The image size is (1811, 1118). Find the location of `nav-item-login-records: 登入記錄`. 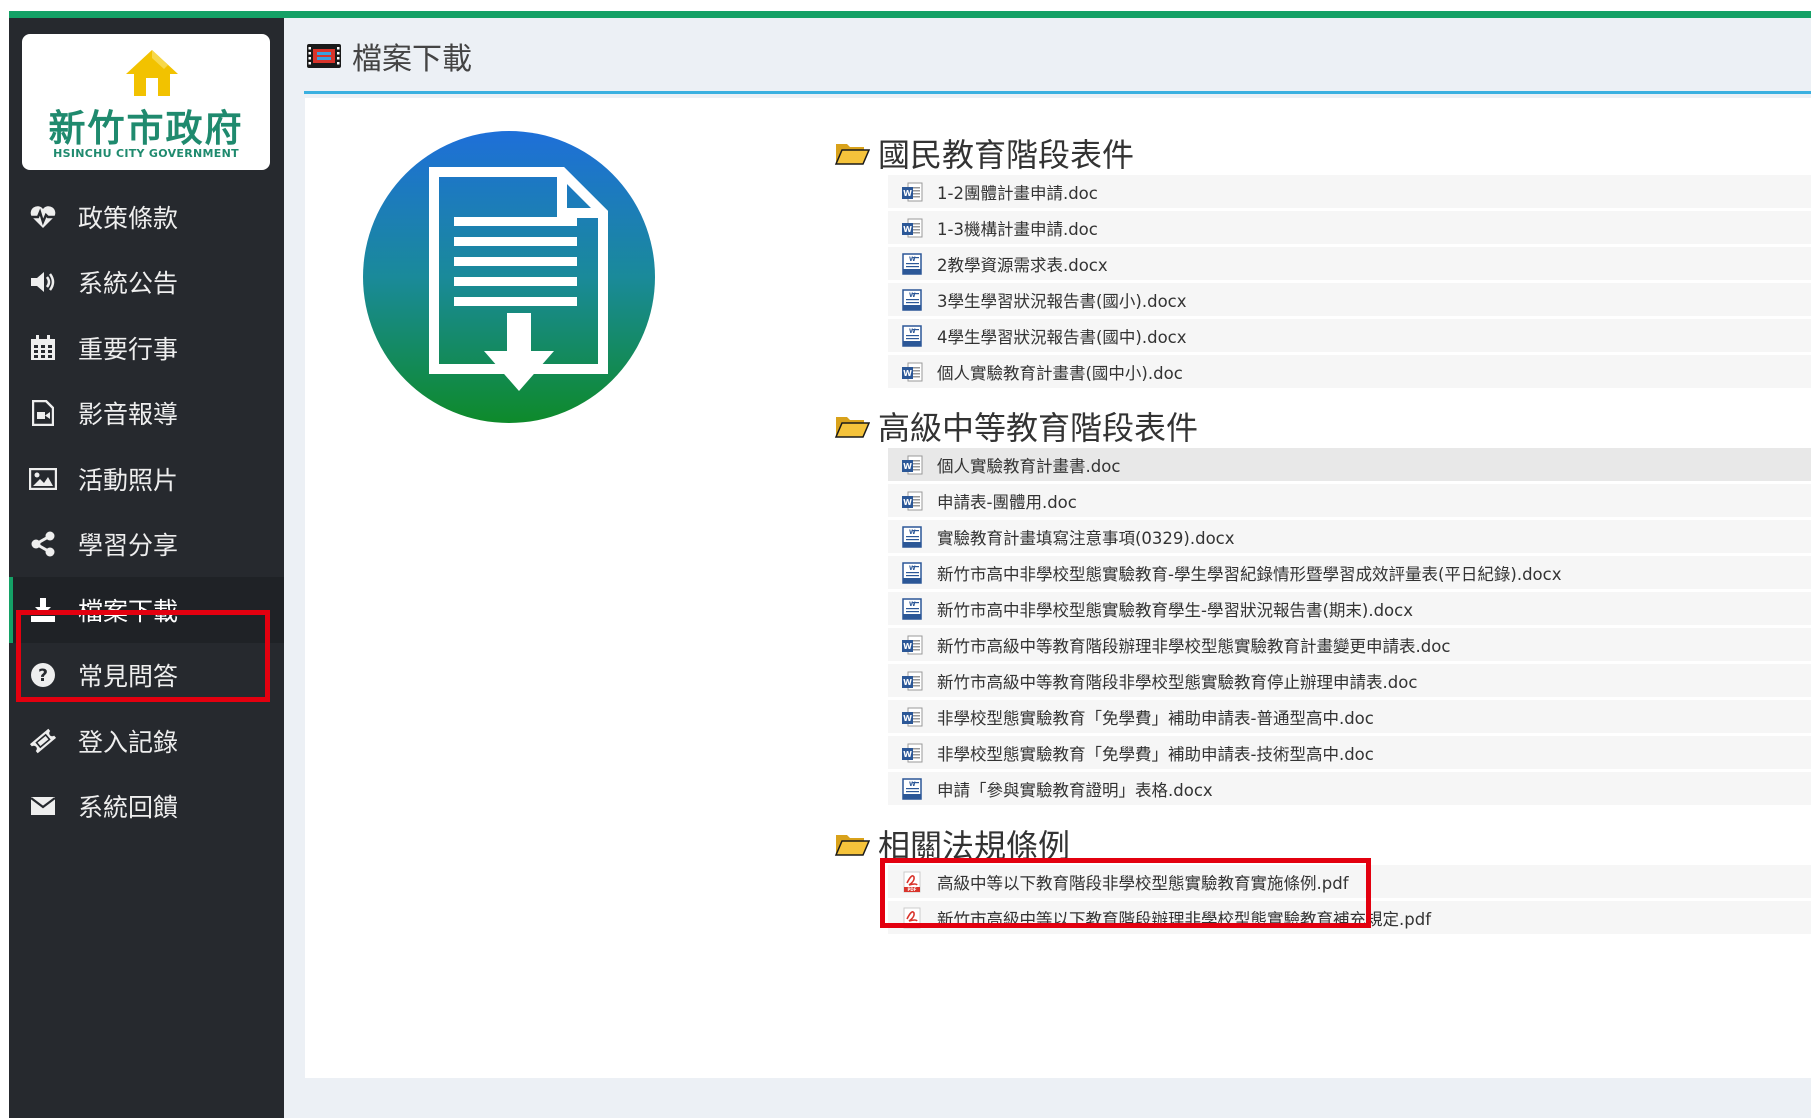

nav-item-login-records: 登入記錄 is located at coordinates (146, 741).